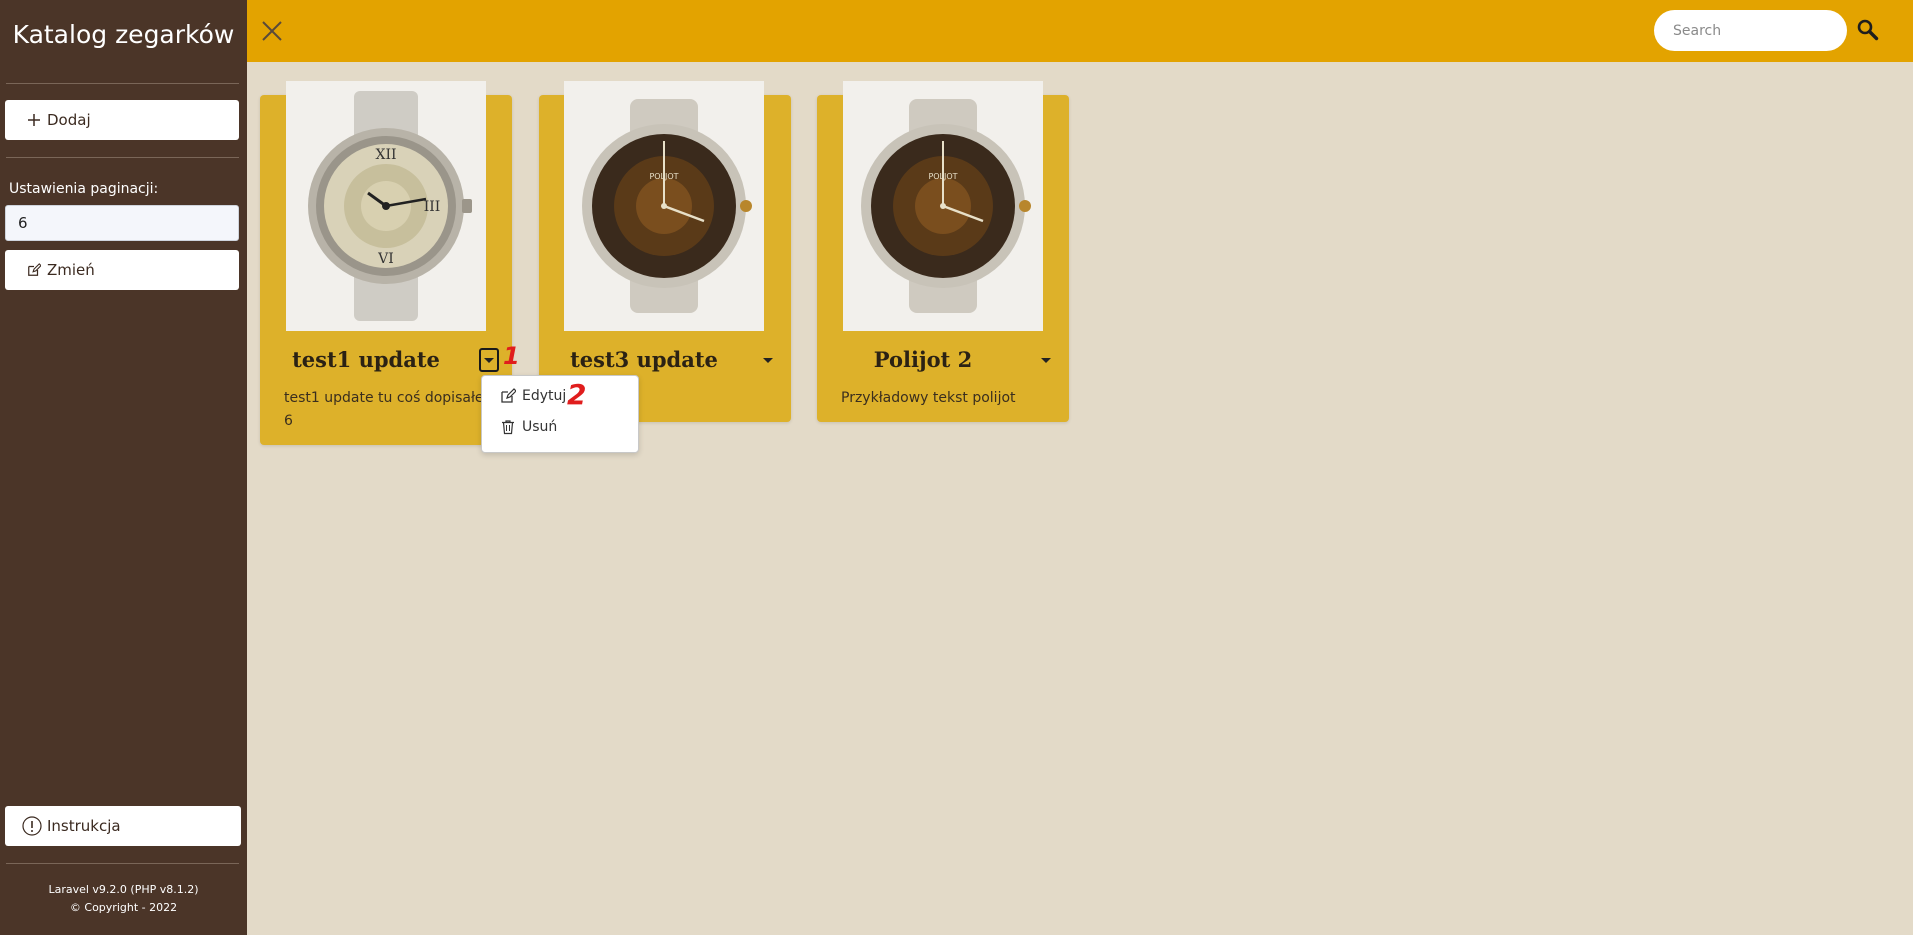  I want to click on change-button: Zmień, so click(122, 270).